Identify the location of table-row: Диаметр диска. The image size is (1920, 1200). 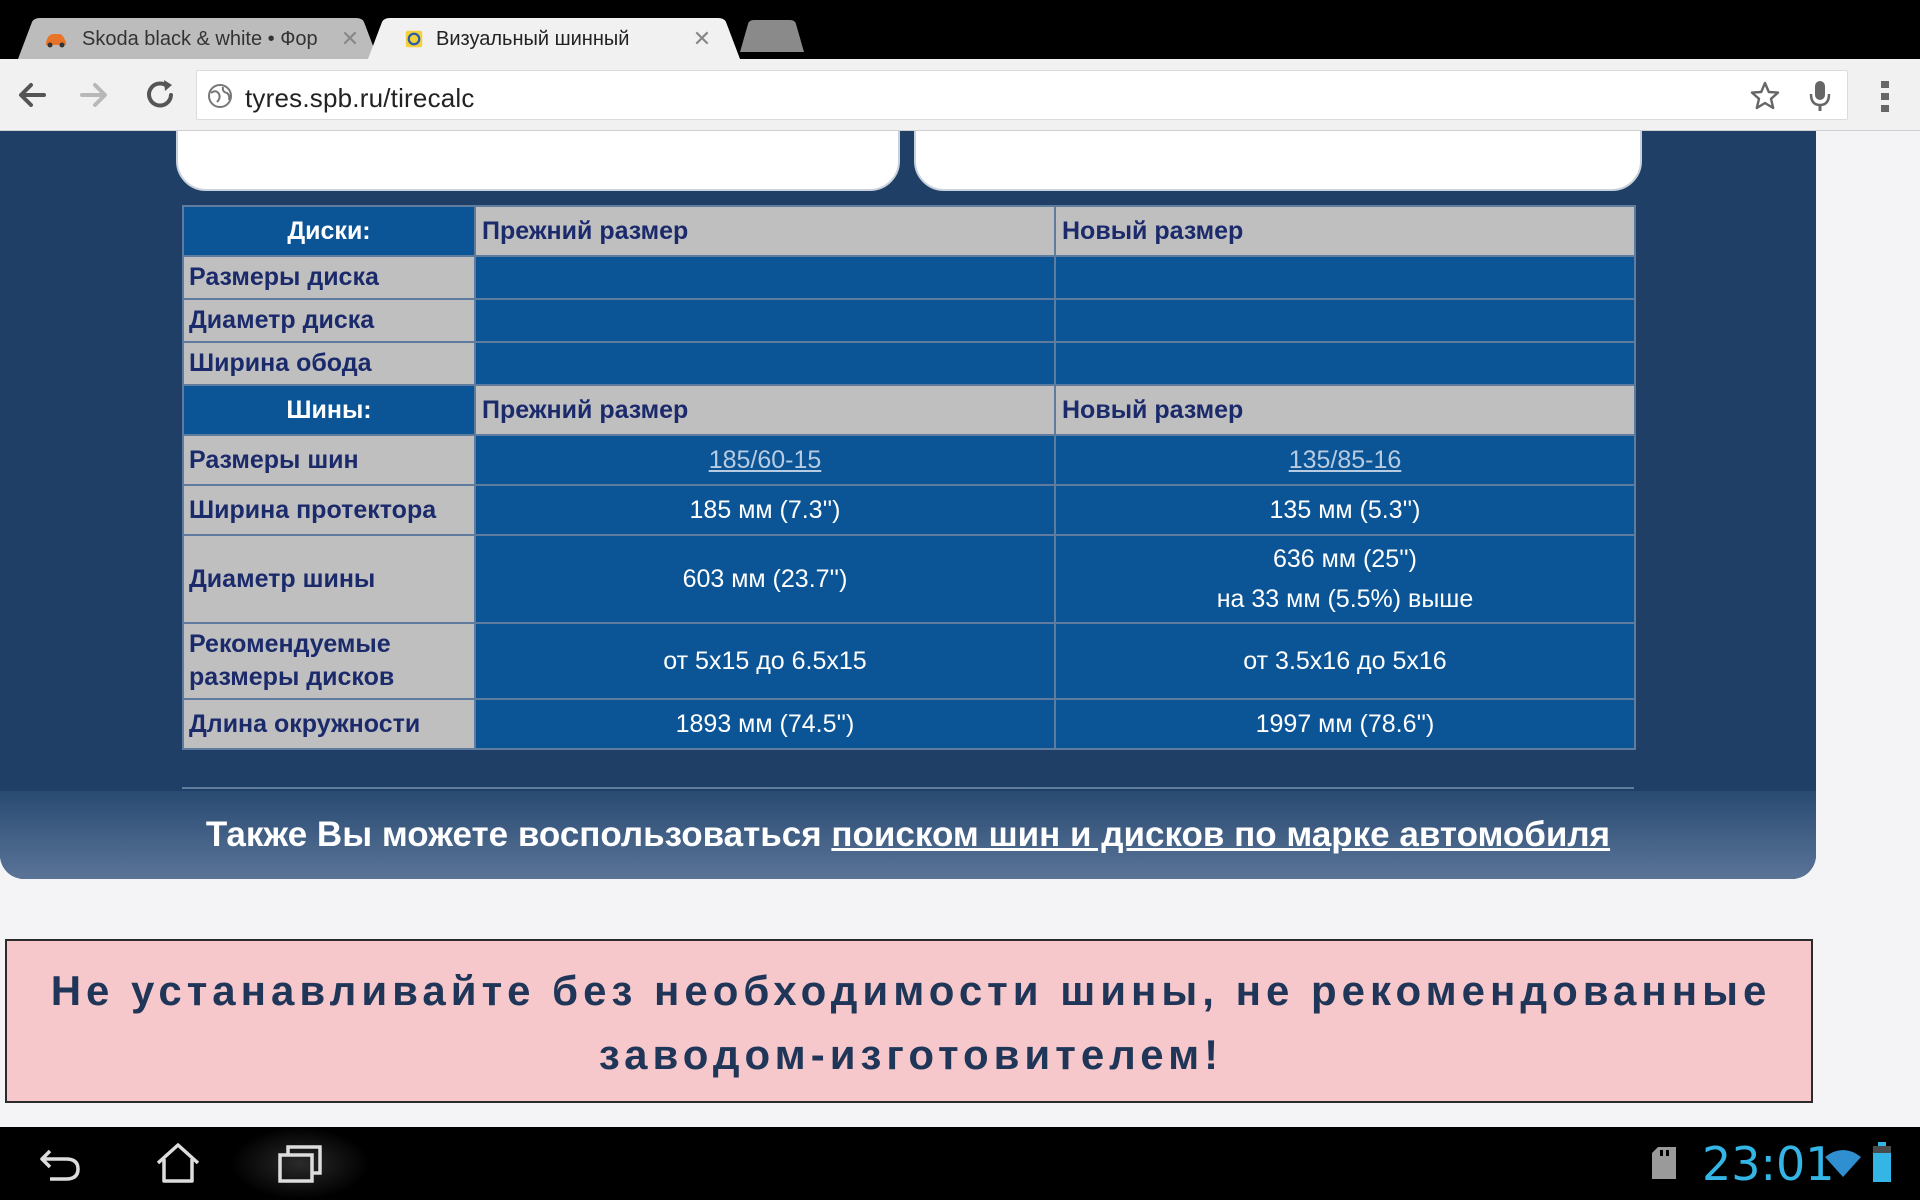
(909, 320).